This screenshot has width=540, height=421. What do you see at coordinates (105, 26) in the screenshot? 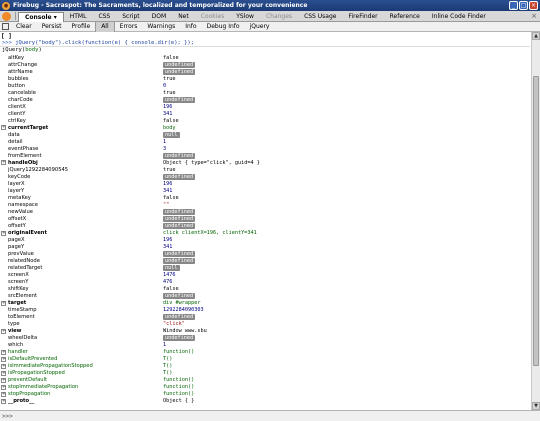
I see `all-button: All` at bounding box center [105, 26].